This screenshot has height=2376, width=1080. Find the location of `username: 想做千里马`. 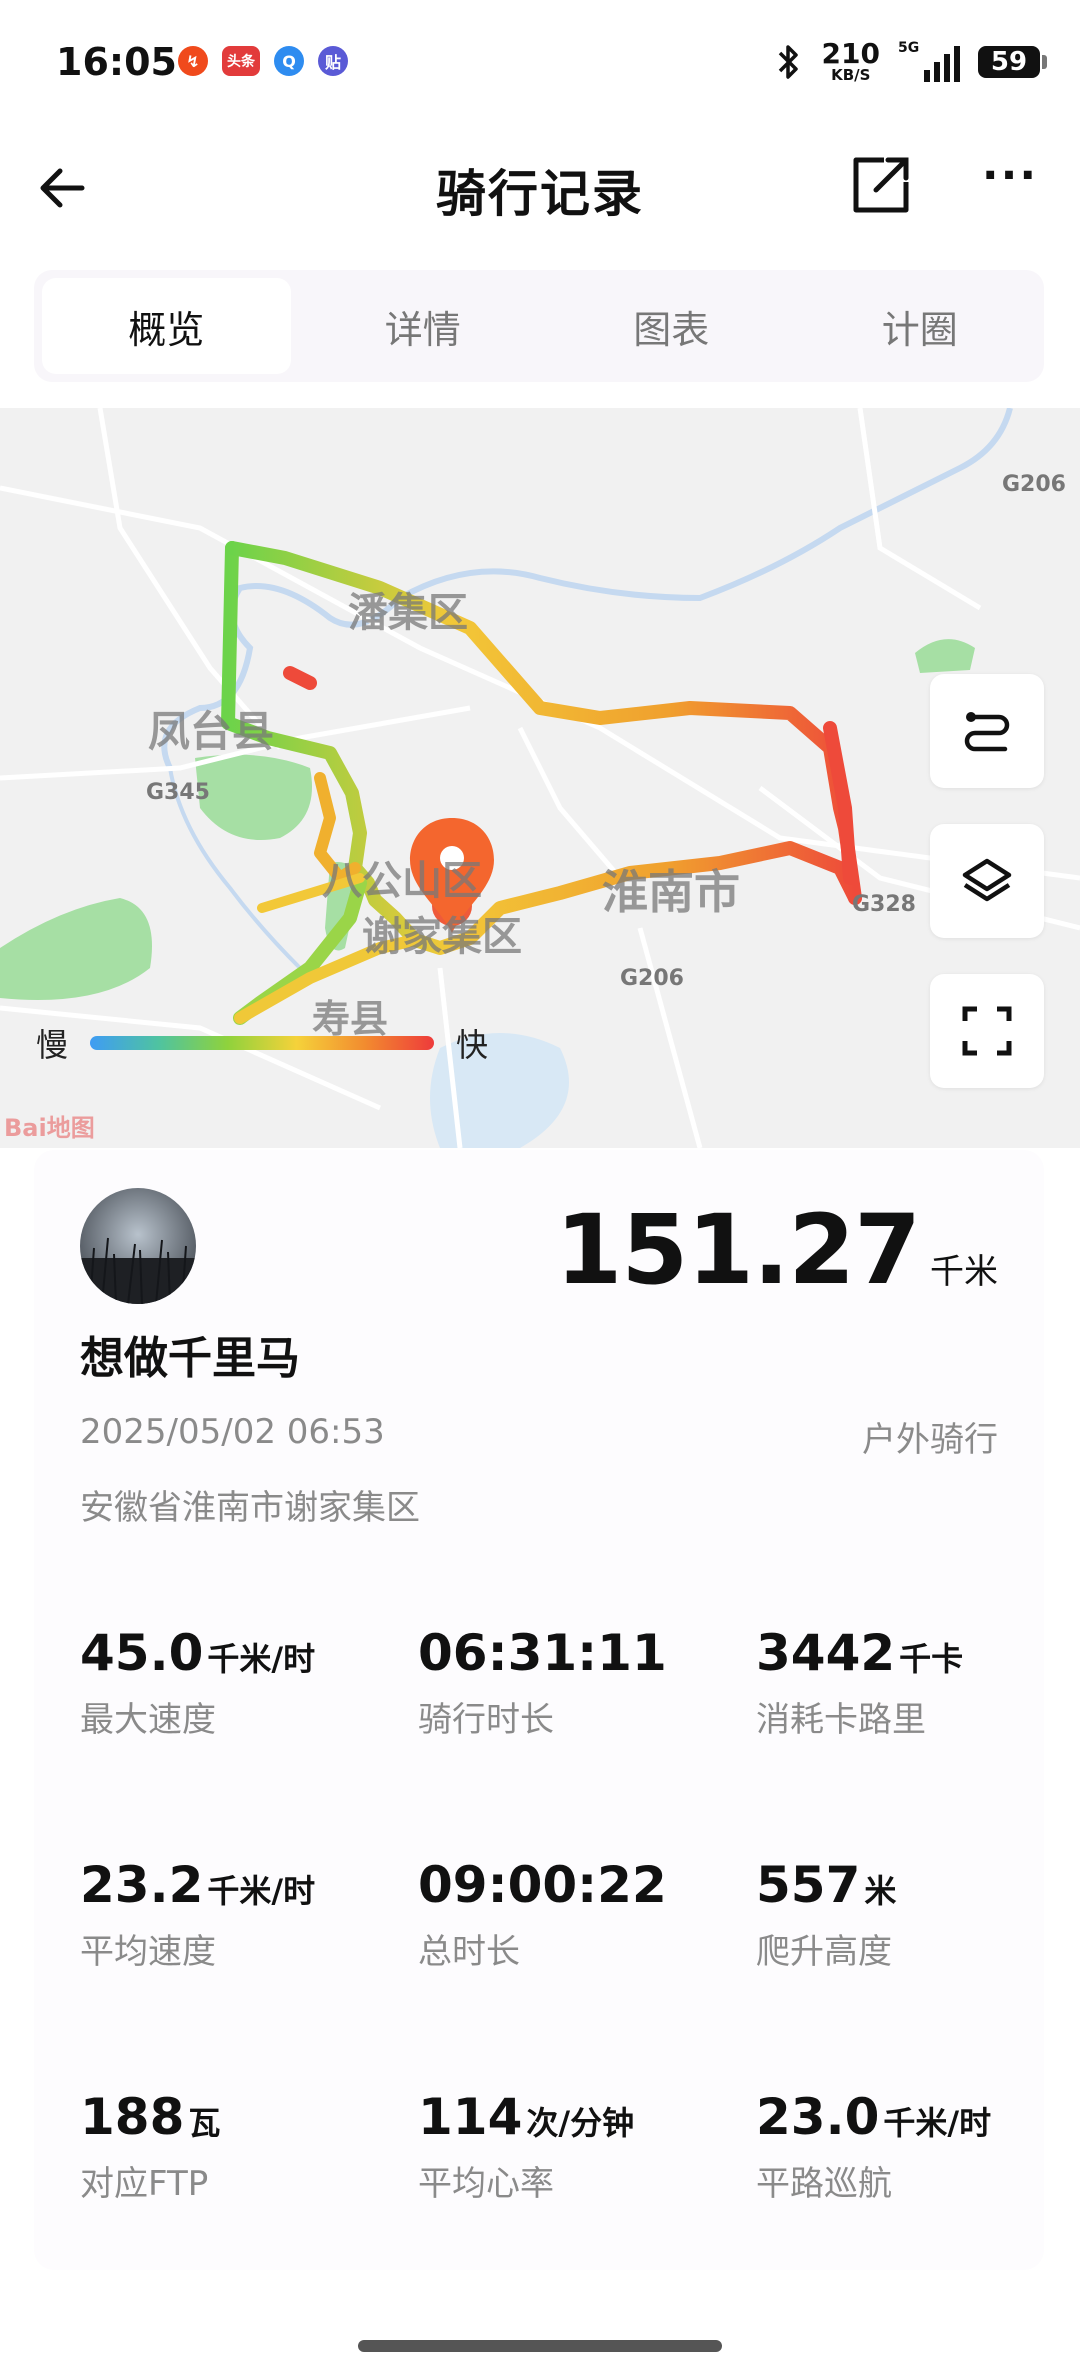

username: 想做千里马 is located at coordinates (190, 1358).